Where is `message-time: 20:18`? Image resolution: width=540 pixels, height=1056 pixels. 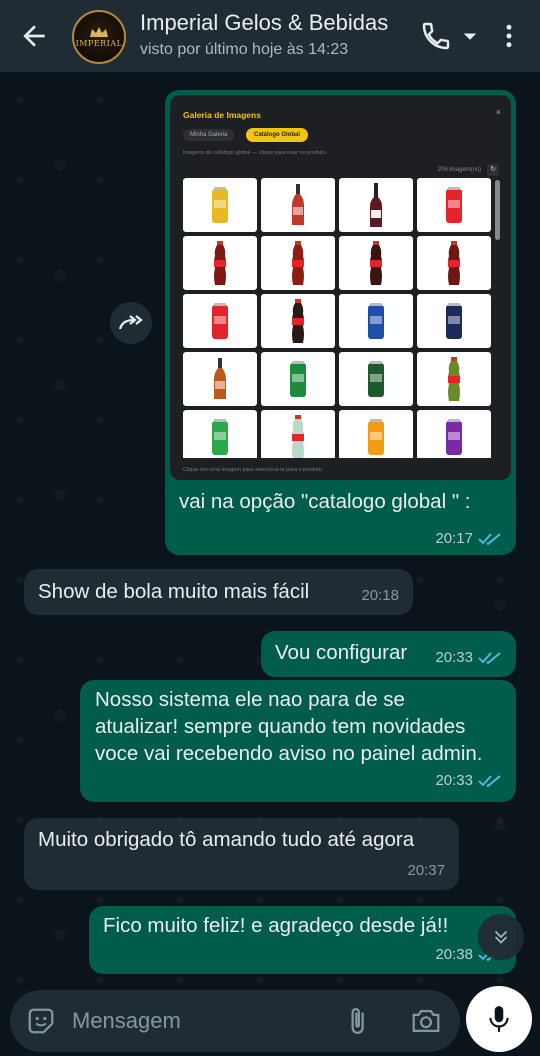 message-time: 20:18 is located at coordinates (380, 595).